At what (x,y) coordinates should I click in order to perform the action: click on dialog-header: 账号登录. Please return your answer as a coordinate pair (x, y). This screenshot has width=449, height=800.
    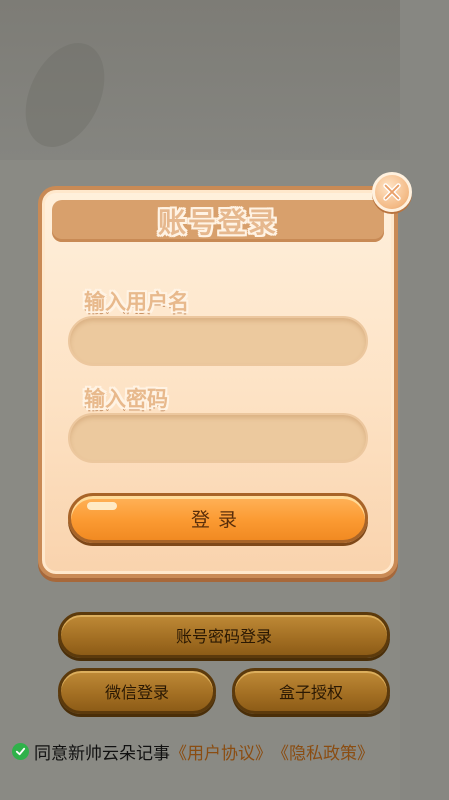
    Looking at the image, I should click on (218, 221).